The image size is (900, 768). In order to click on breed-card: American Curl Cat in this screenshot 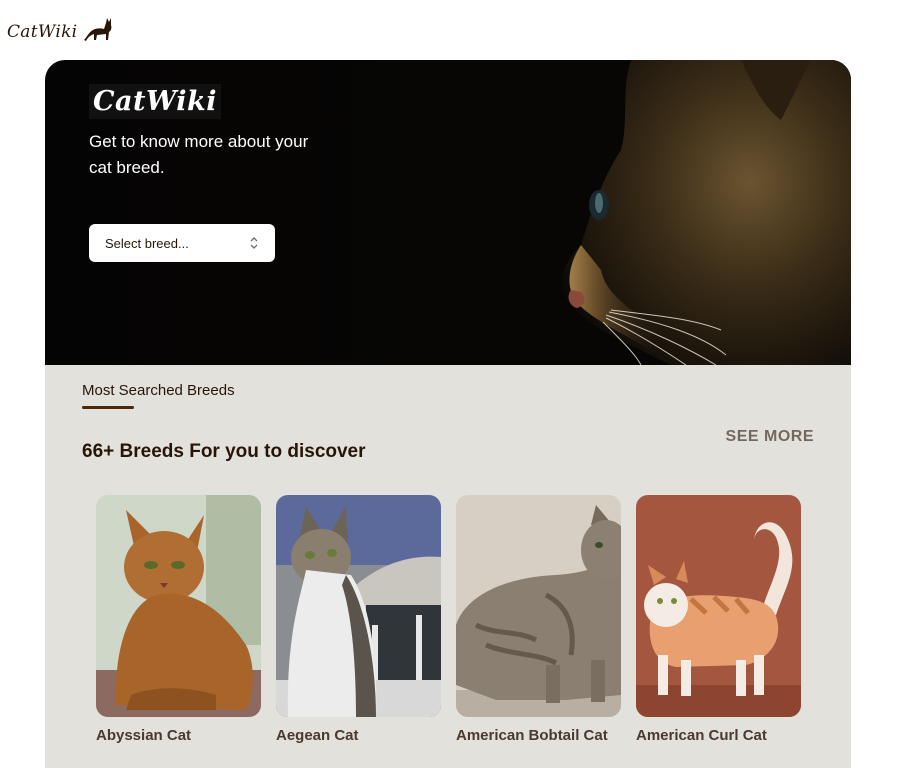, I will do `click(718, 619)`.